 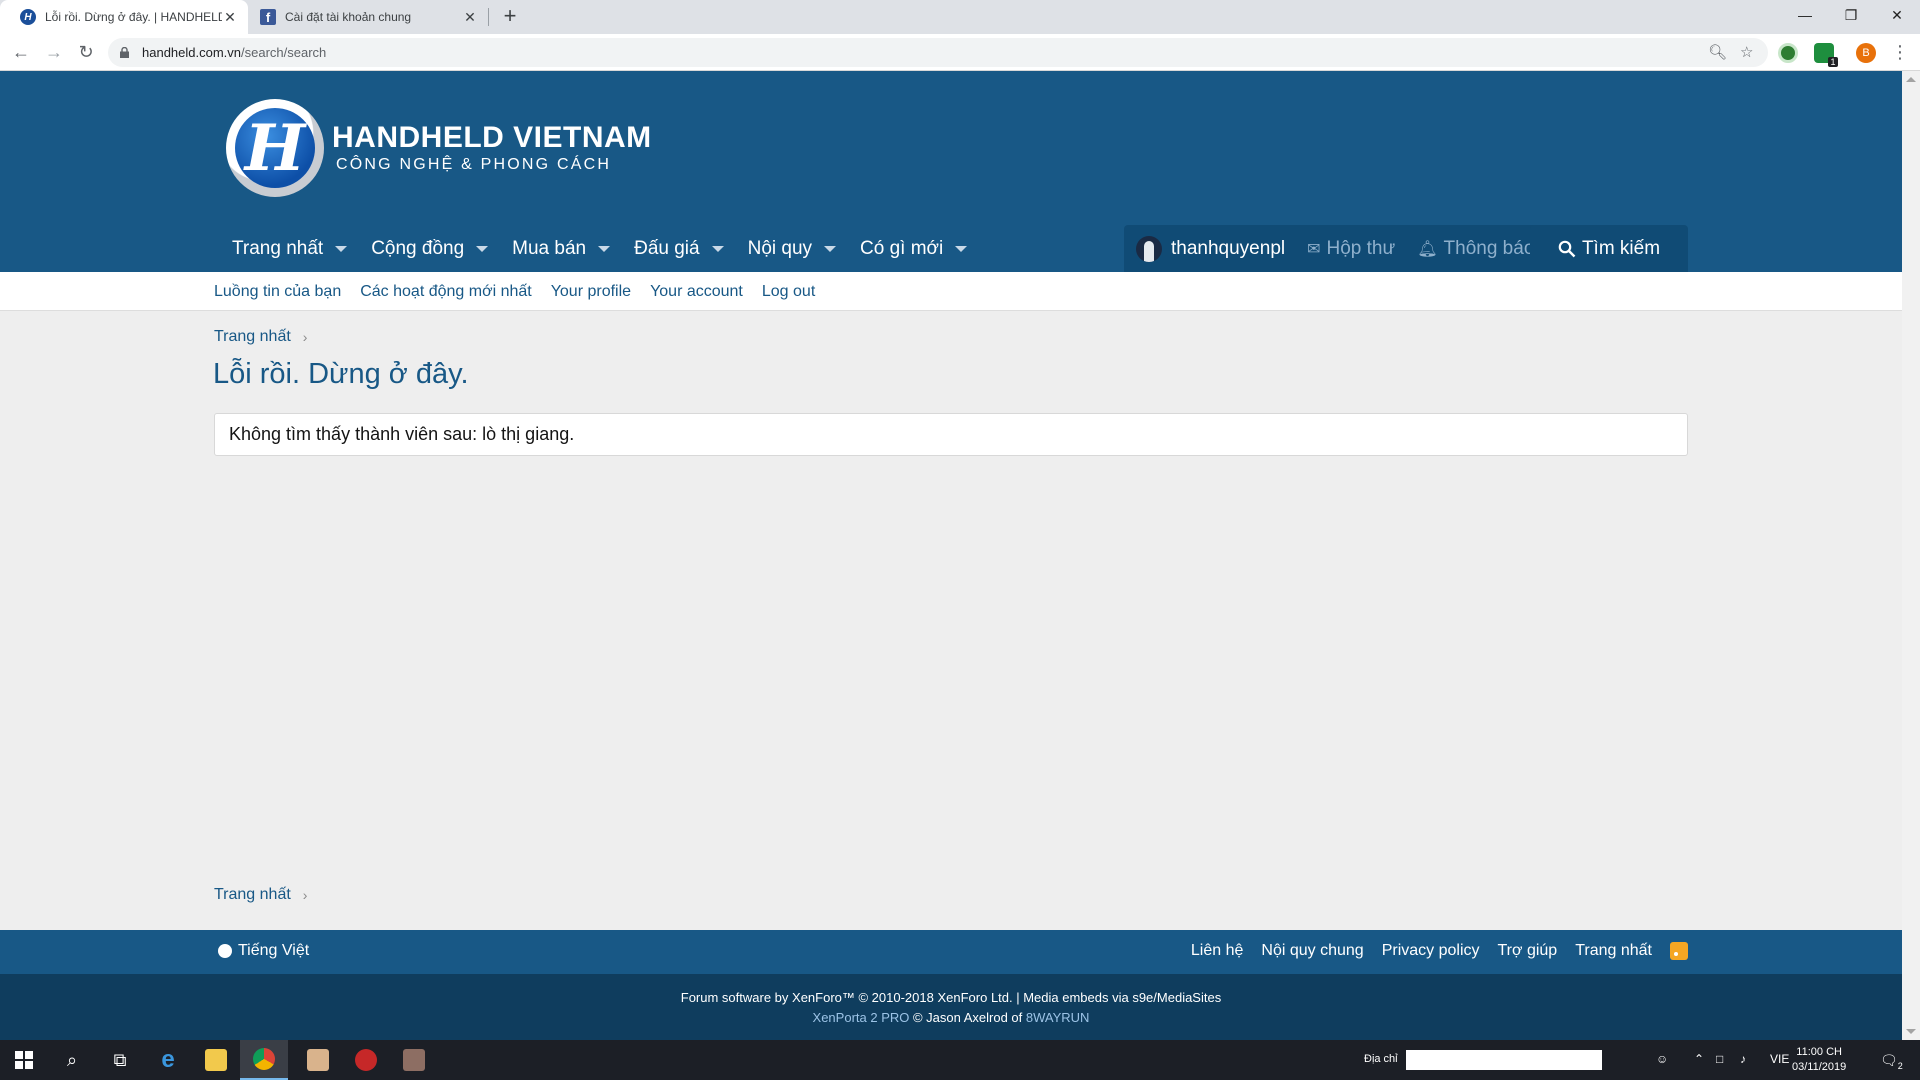 What do you see at coordinates (1805, 15) in the screenshot?
I see `minimize-button: —` at bounding box center [1805, 15].